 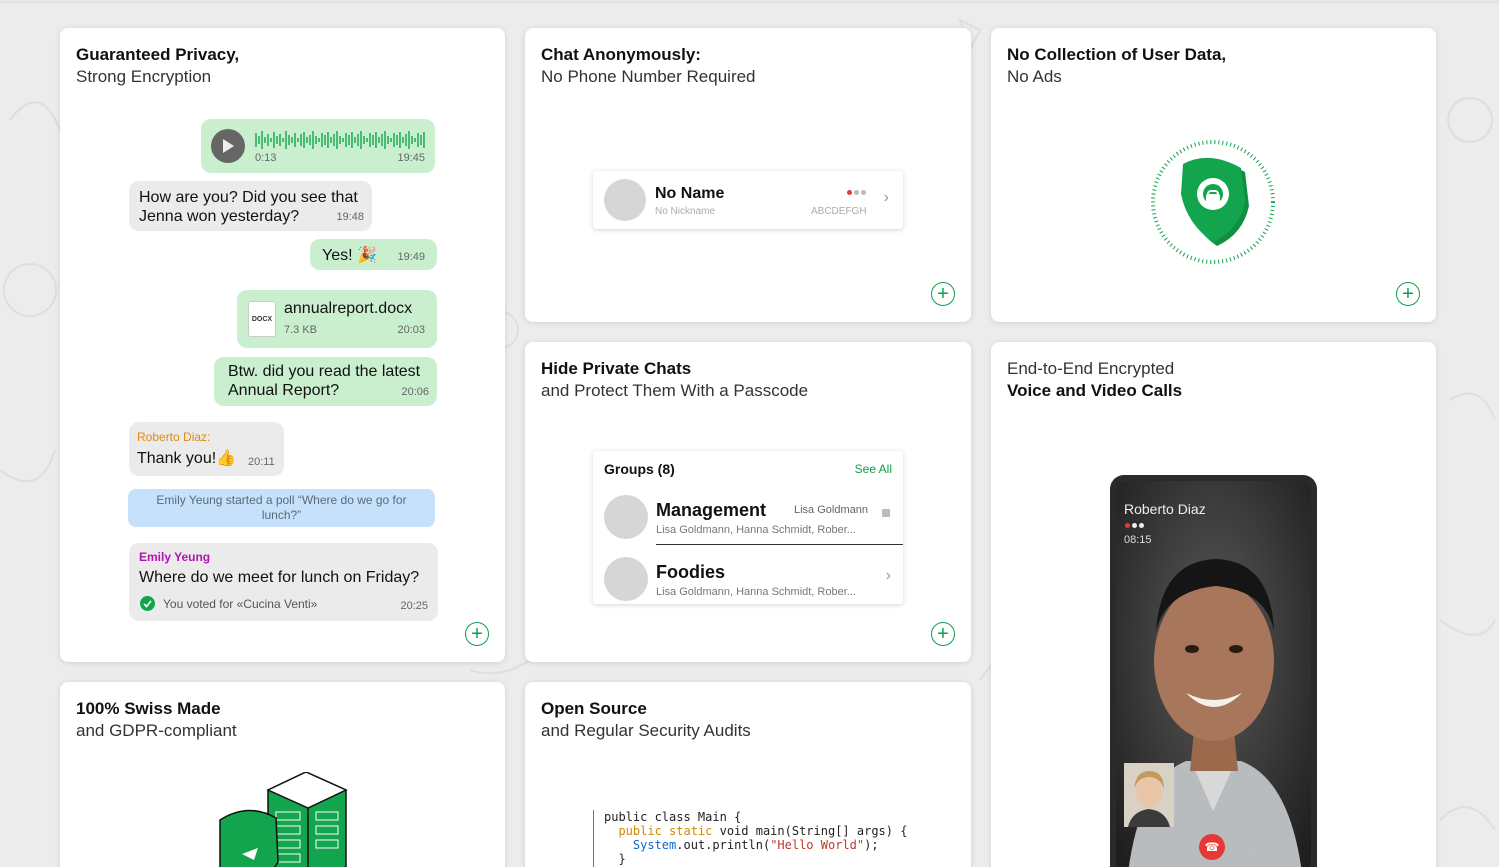 I want to click on voice-duration: 0:13, so click(x=266, y=158).